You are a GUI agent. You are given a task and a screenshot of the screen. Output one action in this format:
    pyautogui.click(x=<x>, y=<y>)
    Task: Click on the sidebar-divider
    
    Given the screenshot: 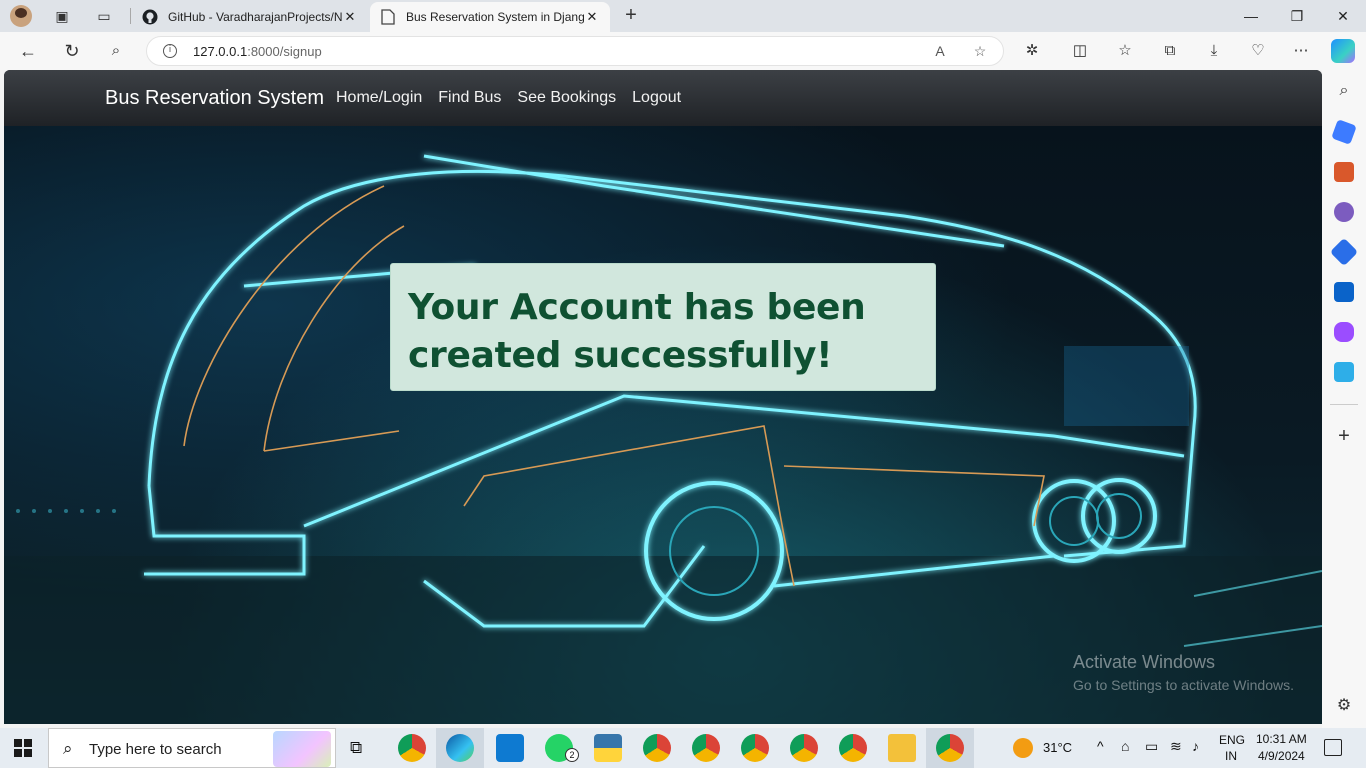 What is the action you would take?
    pyautogui.click(x=1344, y=404)
    